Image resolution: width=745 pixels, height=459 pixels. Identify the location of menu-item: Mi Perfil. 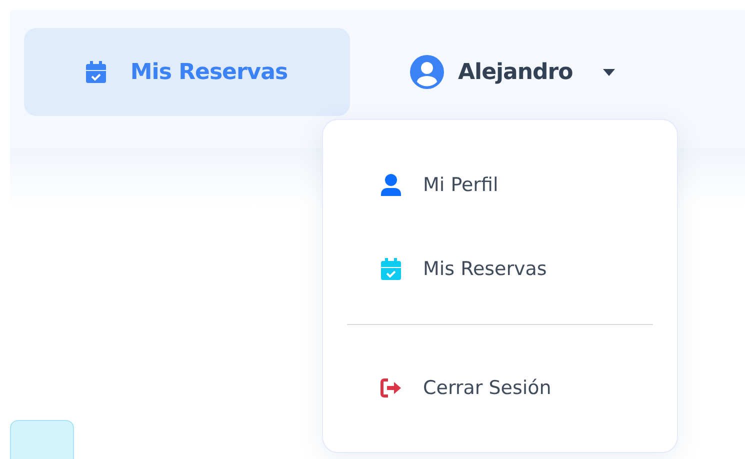
(500, 185).